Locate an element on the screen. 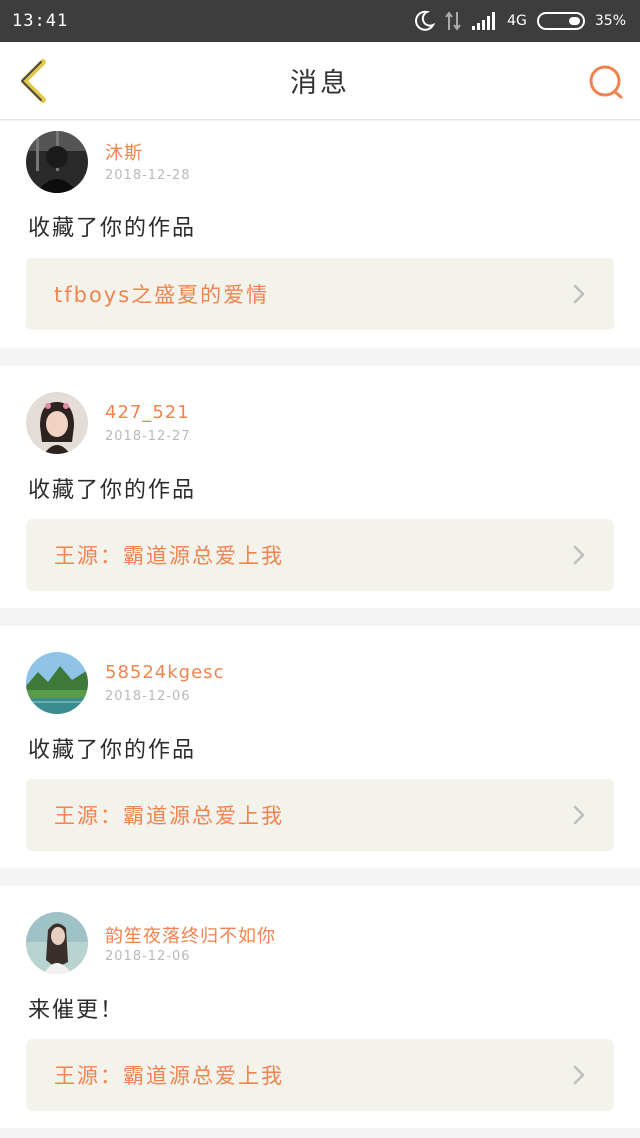  username: 427_521 is located at coordinates (147, 412).